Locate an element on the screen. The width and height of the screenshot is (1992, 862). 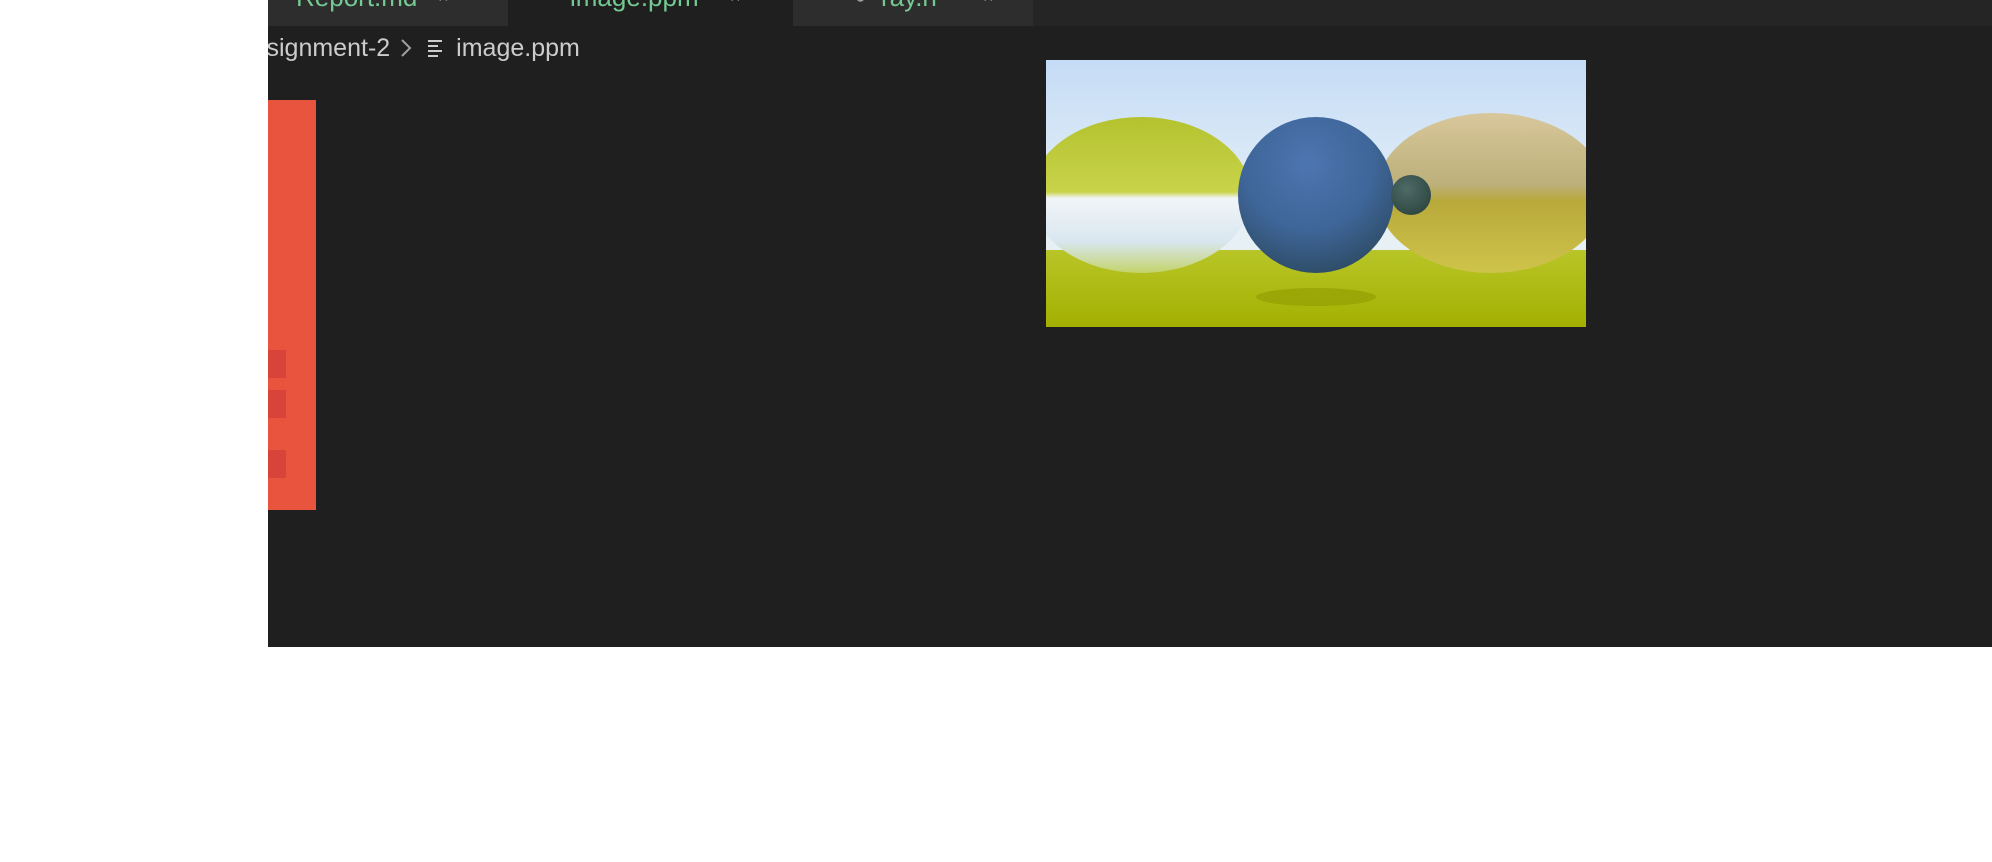
tab-image-ppm: image.ppm × is located at coordinates (650, 13).